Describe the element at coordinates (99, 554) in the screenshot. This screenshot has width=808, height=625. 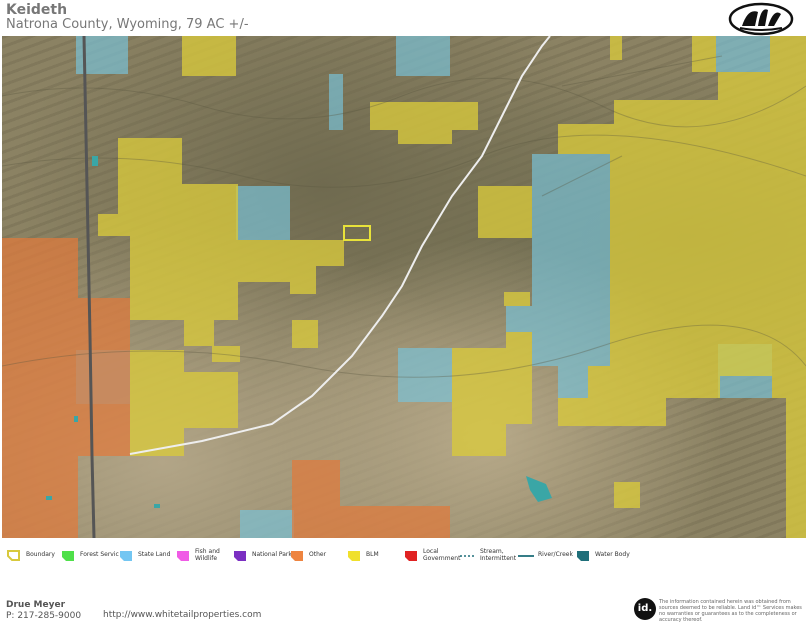
I see `legend-label: Forest Servic` at that location.